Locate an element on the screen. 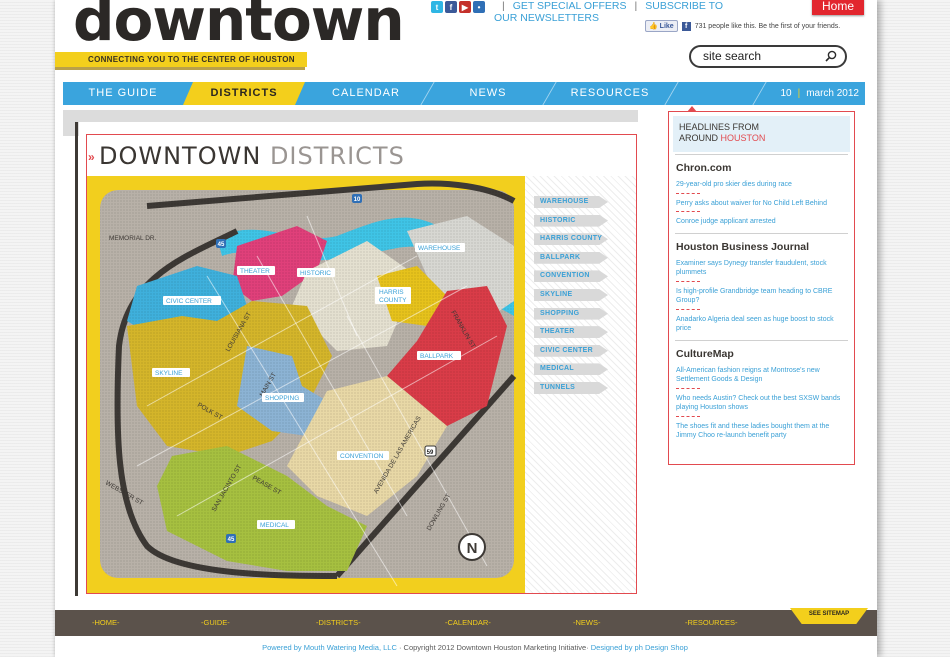 Image resolution: width=950 pixels, height=657 pixels. district-link-ballpark: BALLPARK is located at coordinates (571, 257).